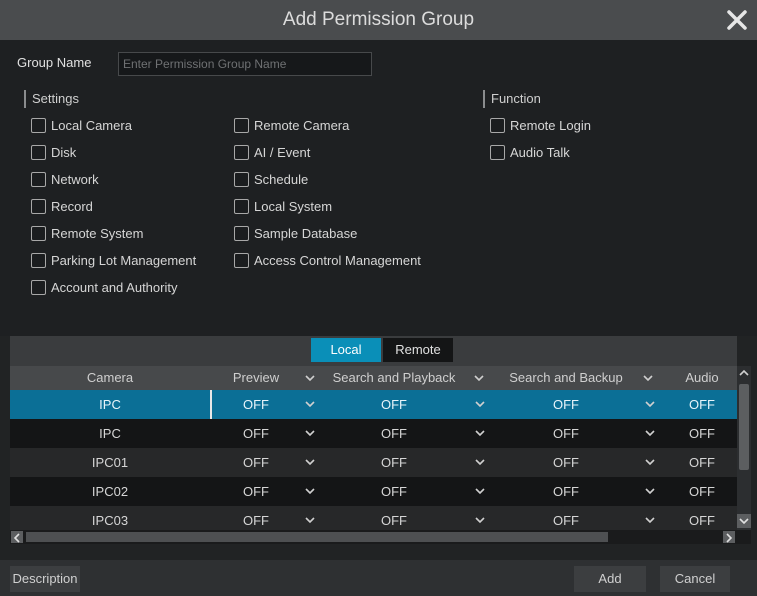 The width and height of the screenshot is (757, 596). I want to click on cell-camera: IPC02, so click(110, 491).